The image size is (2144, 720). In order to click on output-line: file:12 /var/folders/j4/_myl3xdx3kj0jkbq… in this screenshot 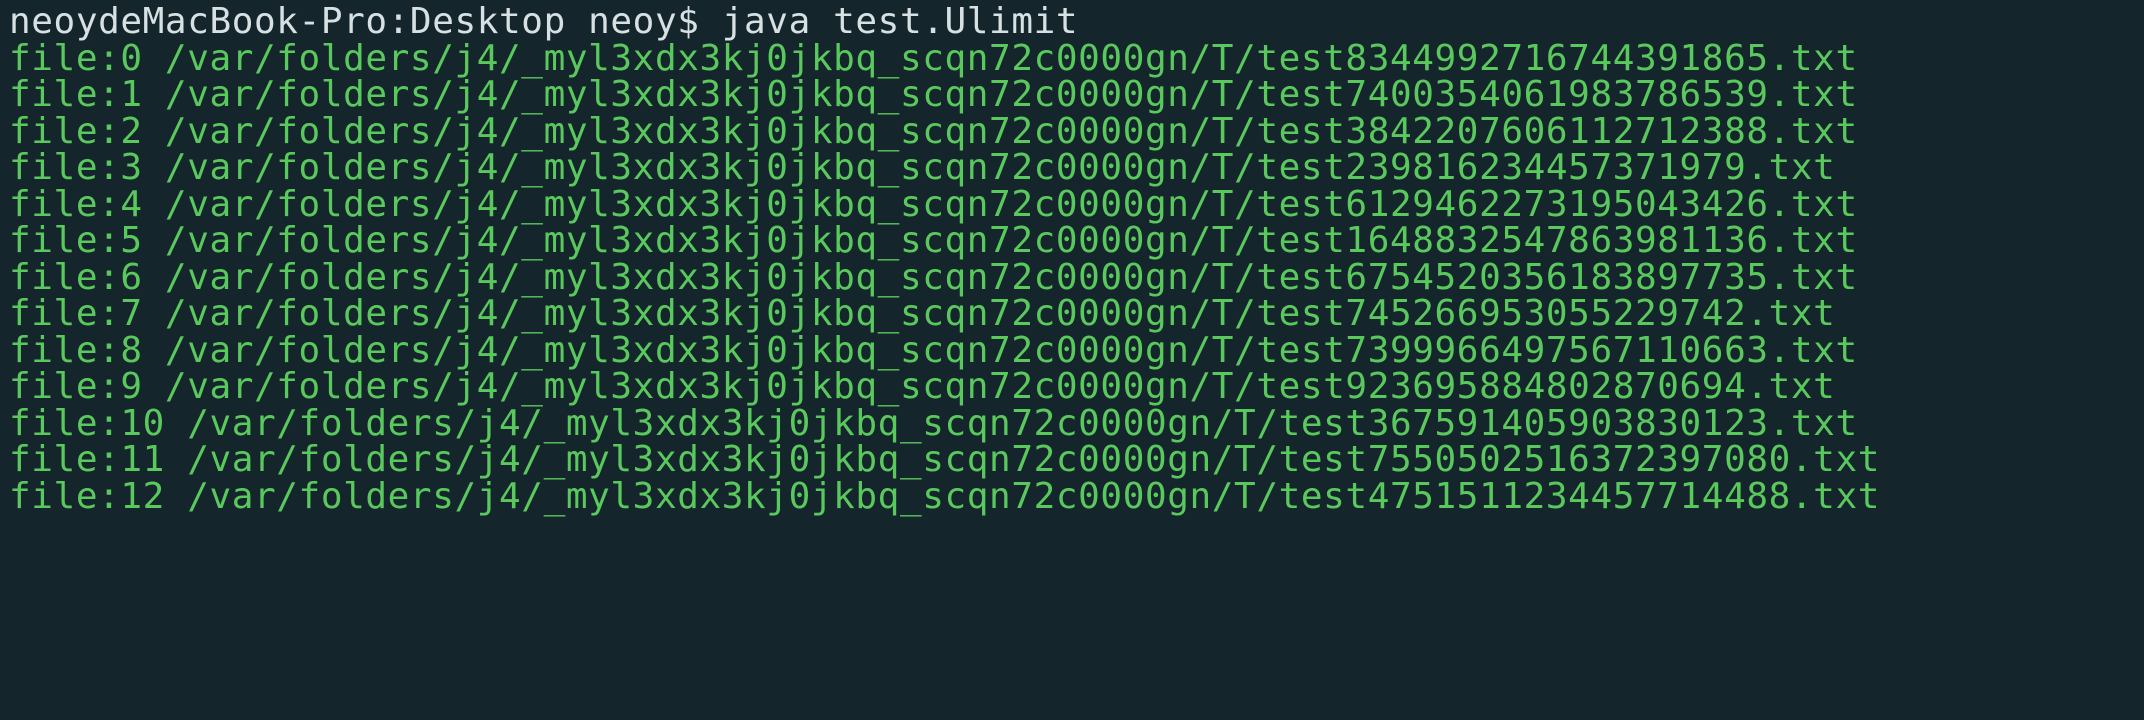, I will do `click(945, 496)`.